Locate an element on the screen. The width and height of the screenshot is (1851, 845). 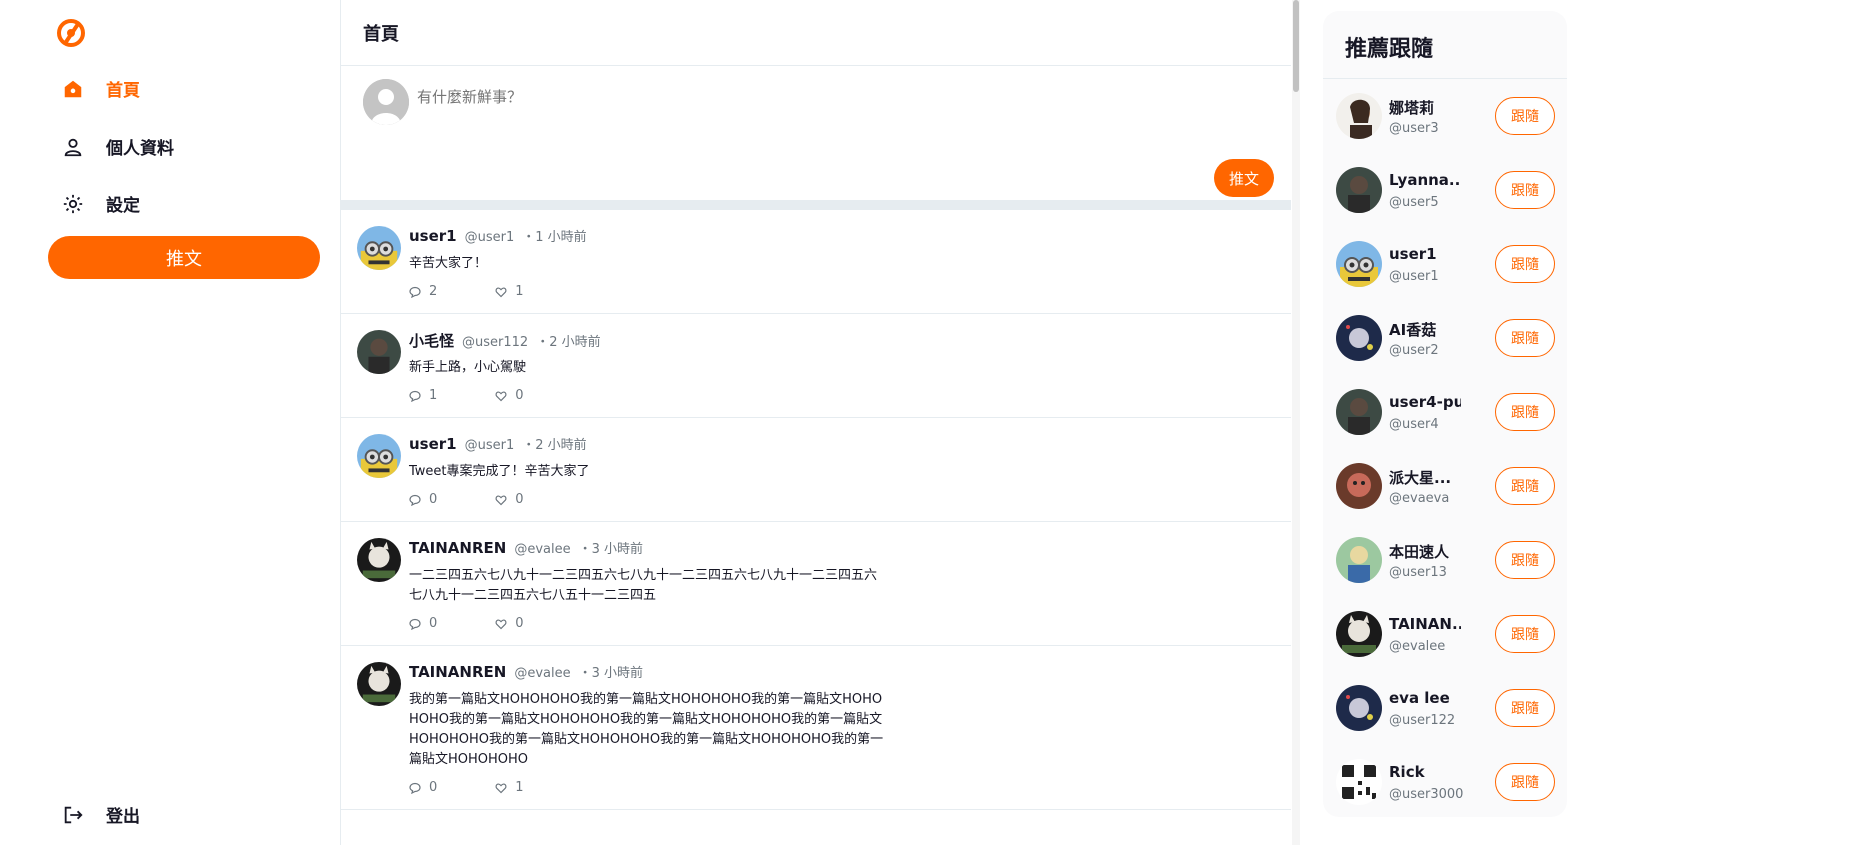
sidebar-item-profile: 個人資料 is located at coordinates (118, 146).